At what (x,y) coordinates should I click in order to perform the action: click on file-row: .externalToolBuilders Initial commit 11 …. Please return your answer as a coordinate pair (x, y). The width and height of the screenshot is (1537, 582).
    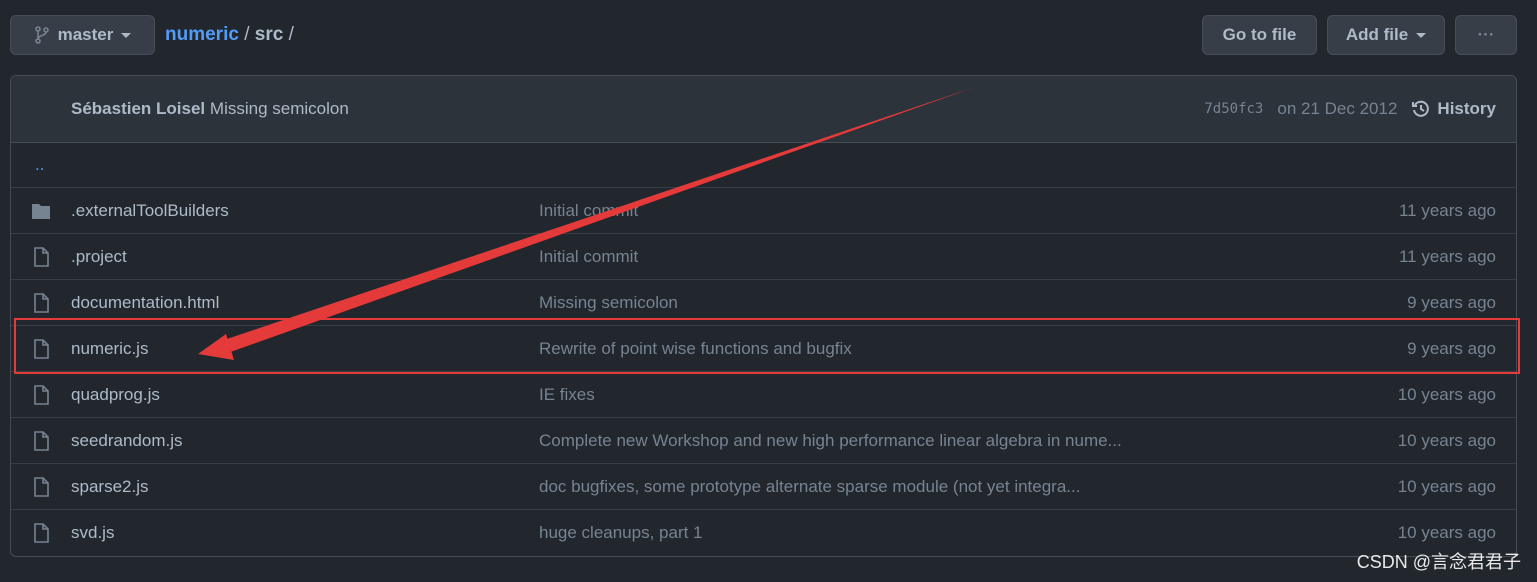
    Looking at the image, I should click on (763, 211).